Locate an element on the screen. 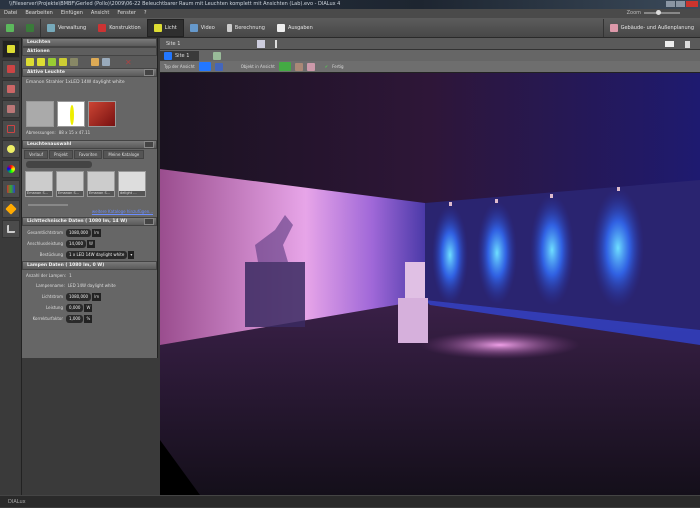 Image resolution: width=700 pixels, height=508 pixels. thumbnail-size-slider is located at coordinates (48, 205).